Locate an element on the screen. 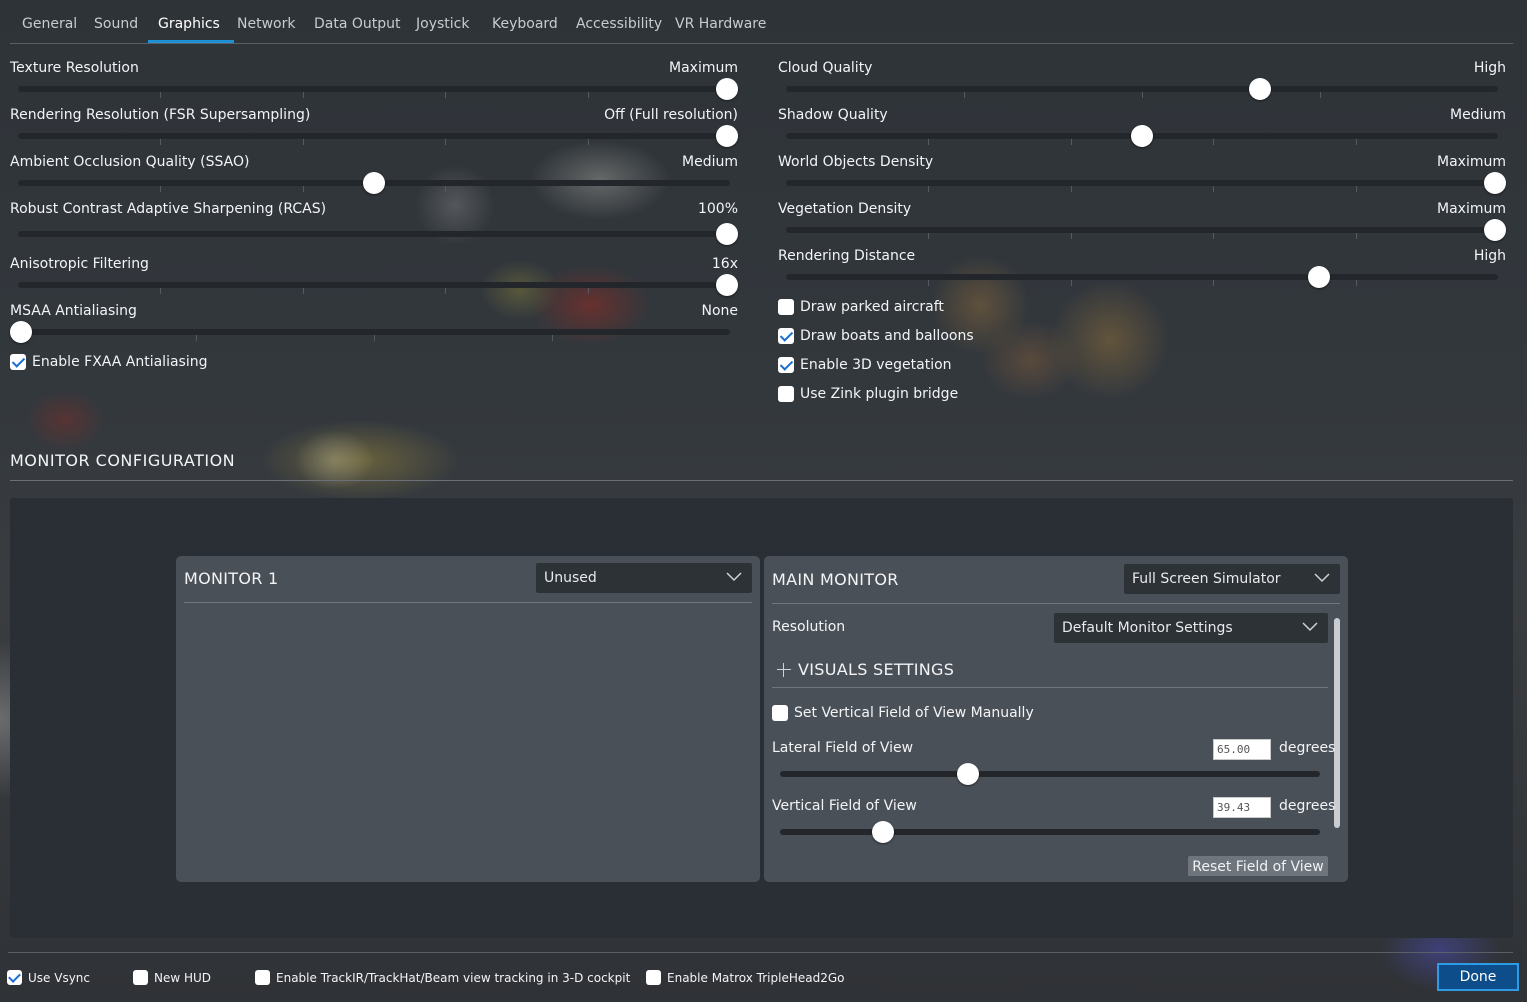  tab-vr-hardware: VR Hardware is located at coordinates (720, 24).